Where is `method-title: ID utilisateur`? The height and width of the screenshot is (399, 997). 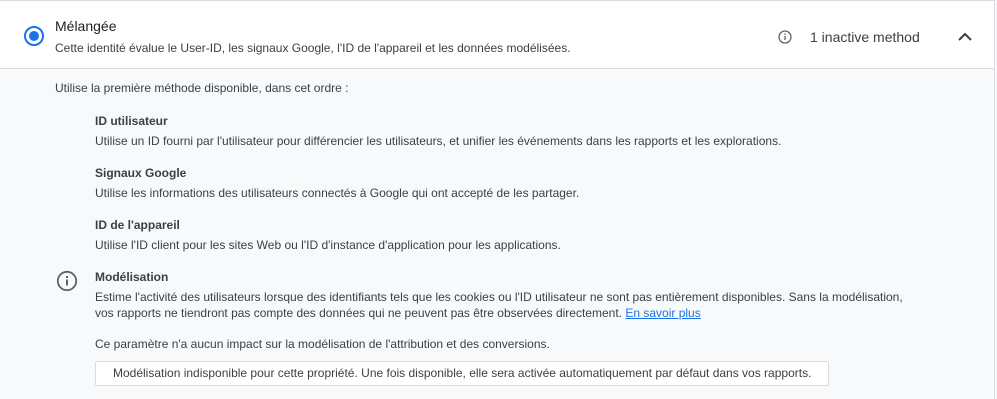
method-title: ID utilisateur is located at coordinates (131, 121).